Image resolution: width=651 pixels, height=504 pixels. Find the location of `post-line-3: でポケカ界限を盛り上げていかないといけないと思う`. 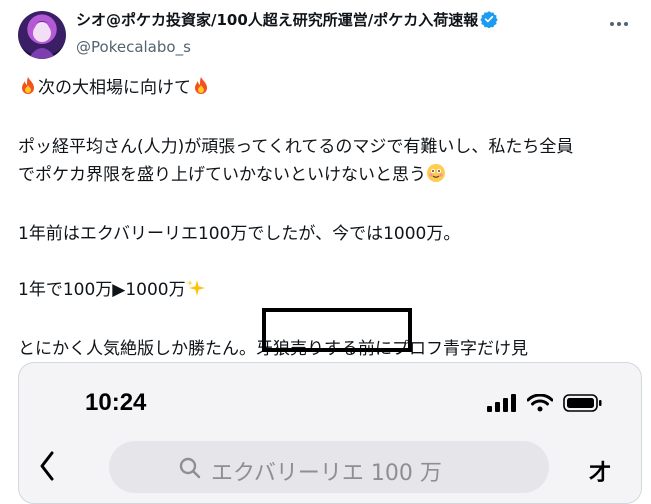

post-line-3: でポケカ界限を盛り上げていかないといけないと思う is located at coordinates (328, 176).